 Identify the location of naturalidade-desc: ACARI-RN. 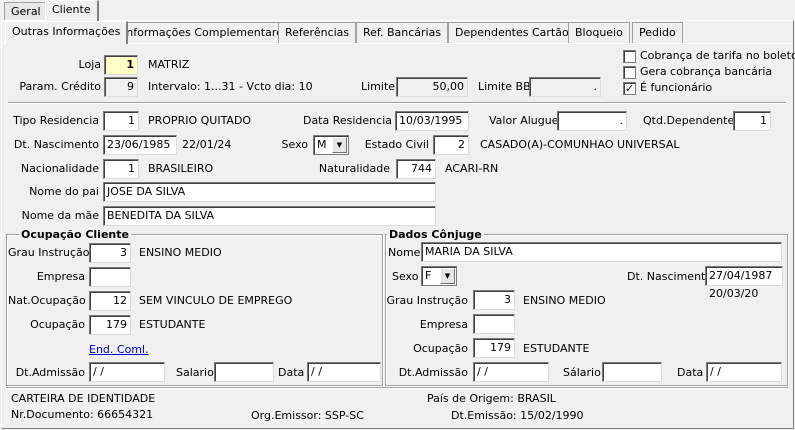
(472, 168).